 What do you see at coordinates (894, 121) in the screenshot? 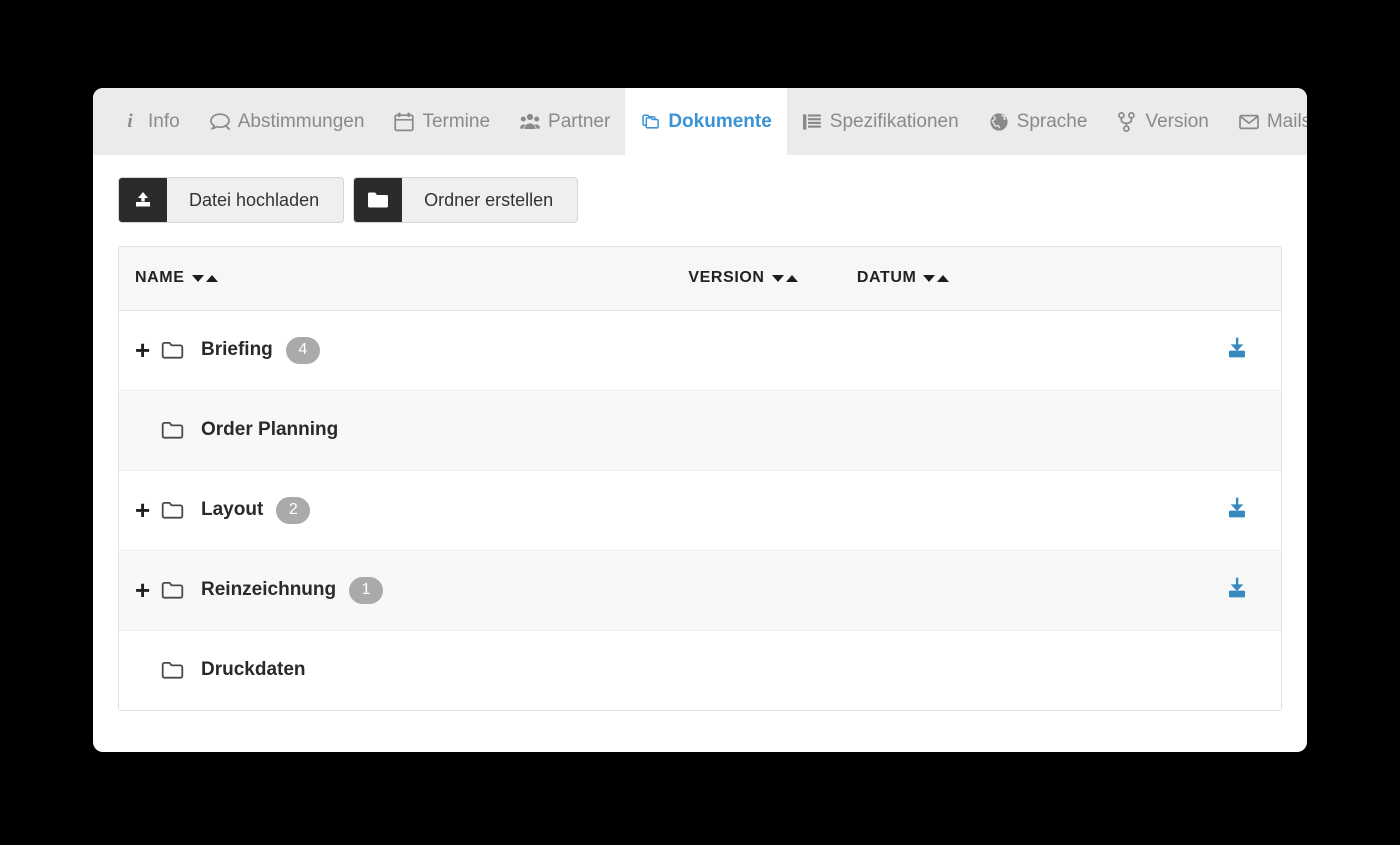
I see `tab-label: Spezifikationen` at bounding box center [894, 121].